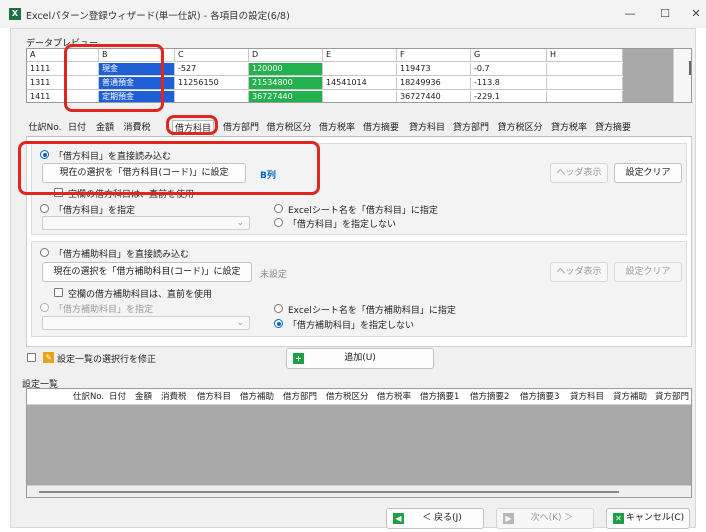 This screenshot has height=532, width=706. What do you see at coordinates (44, 307) in the screenshot?
I see `radio-sub-specify` at bounding box center [44, 307].